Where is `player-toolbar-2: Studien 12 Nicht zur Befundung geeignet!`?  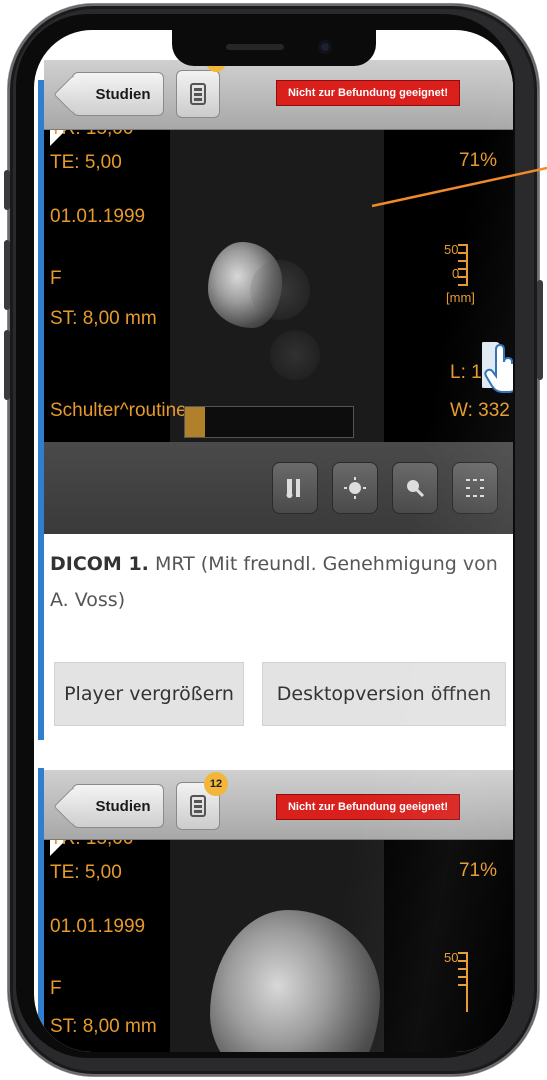
player-toolbar-2: Studien 12 Nicht zur Befundung geeignet! is located at coordinates (278, 805).